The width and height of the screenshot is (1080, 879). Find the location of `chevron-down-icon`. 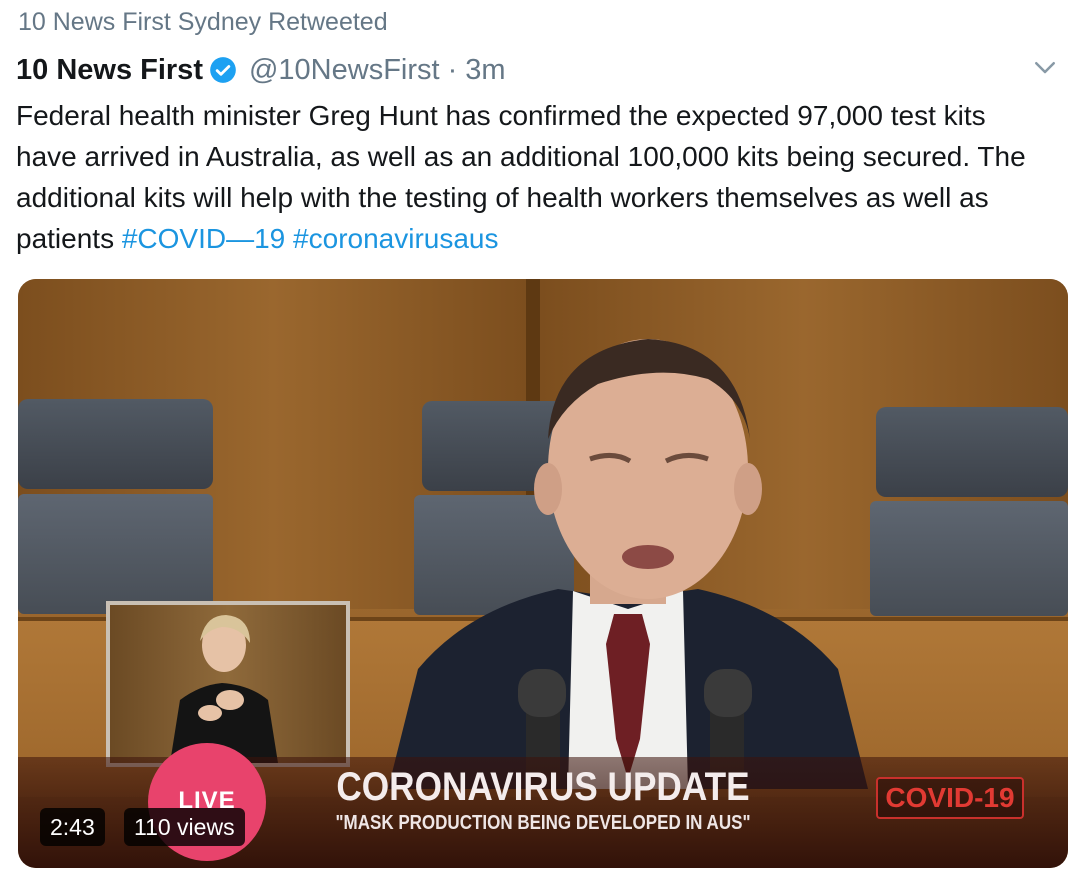

chevron-down-icon is located at coordinates (1045, 67).